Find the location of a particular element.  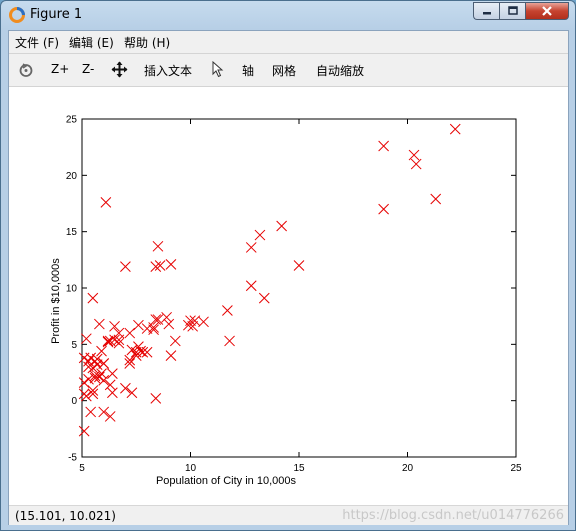

y-tick-label: 25 is located at coordinates (72, 120).